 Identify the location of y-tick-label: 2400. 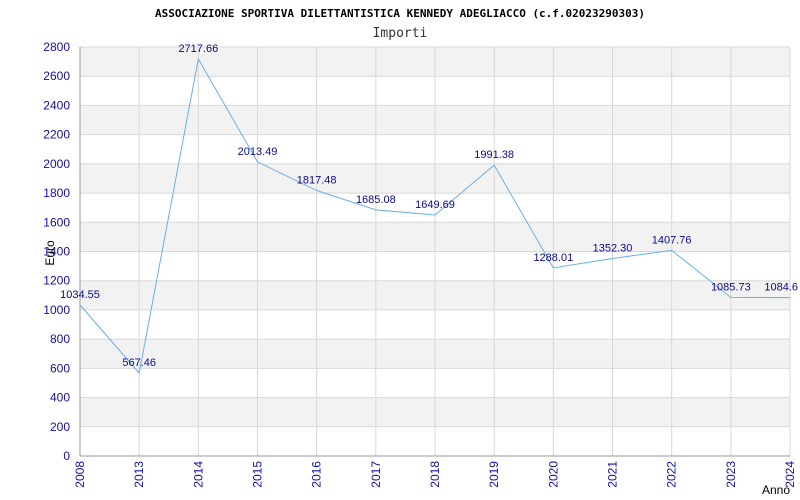
(56, 105).